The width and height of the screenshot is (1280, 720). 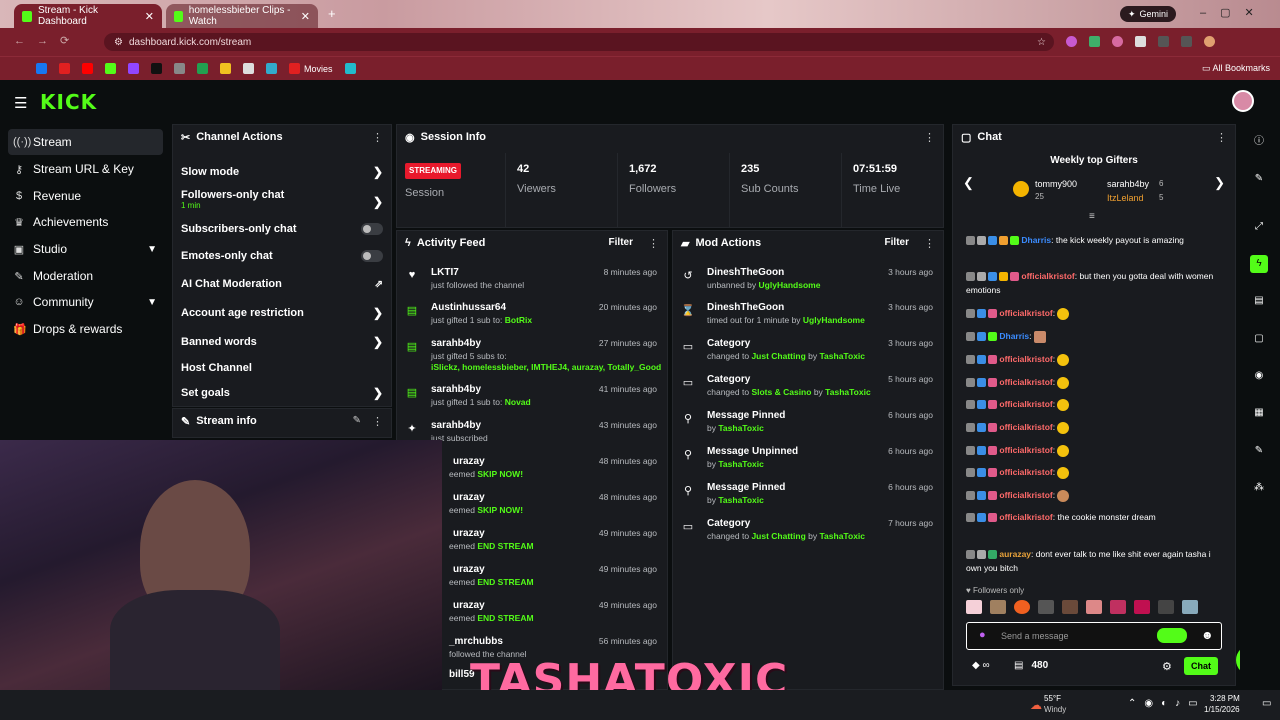 What do you see at coordinates (982, 635) in the screenshot?
I see `mic-icon: ●` at bounding box center [982, 635].